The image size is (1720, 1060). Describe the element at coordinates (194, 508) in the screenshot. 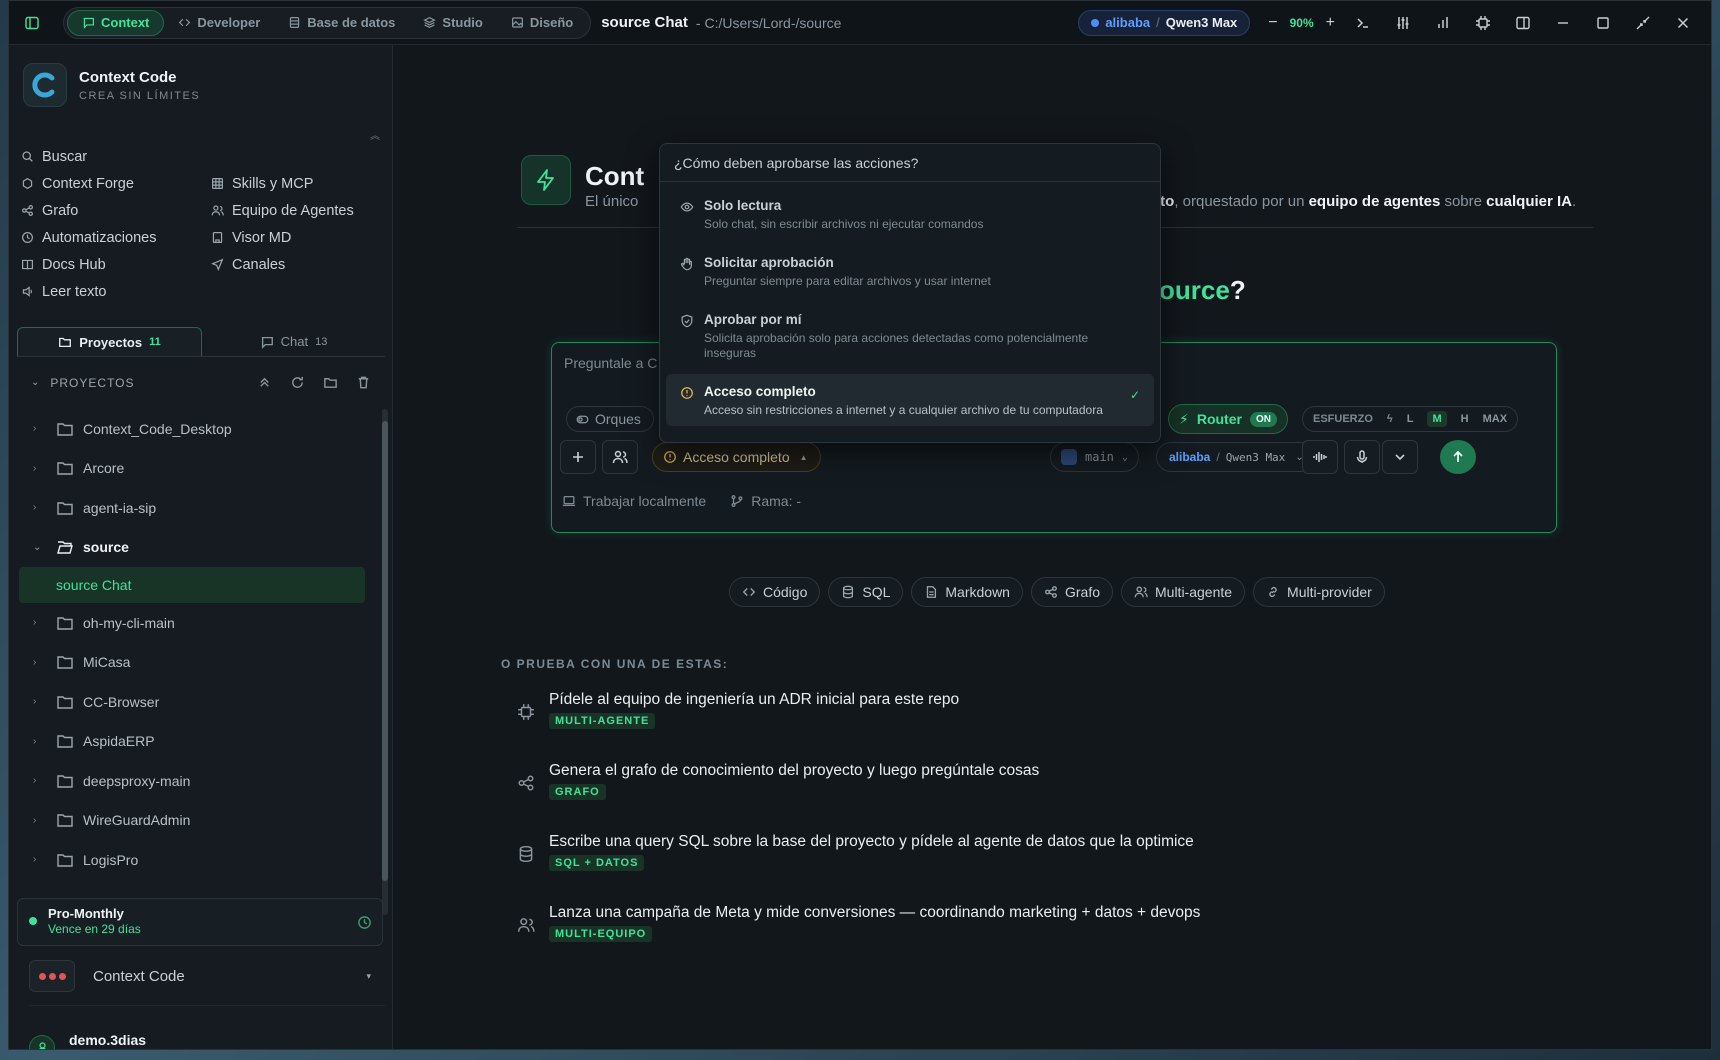

I see `project-item: › agent-ia-sip` at that location.